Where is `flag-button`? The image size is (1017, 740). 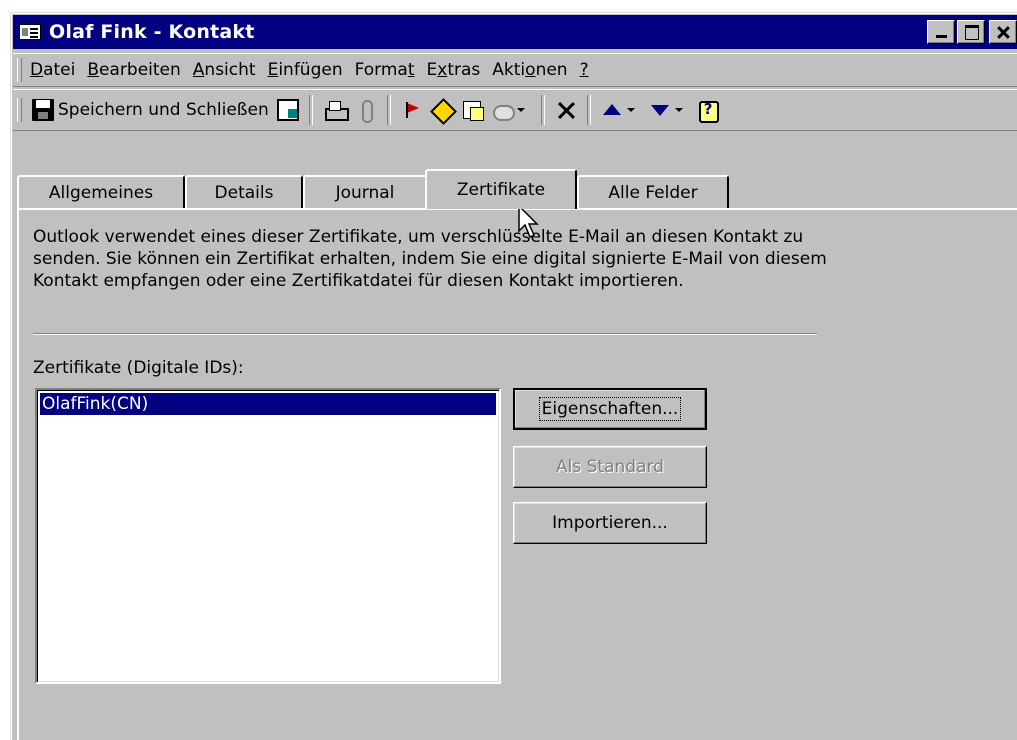
flag-button is located at coordinates (412, 110).